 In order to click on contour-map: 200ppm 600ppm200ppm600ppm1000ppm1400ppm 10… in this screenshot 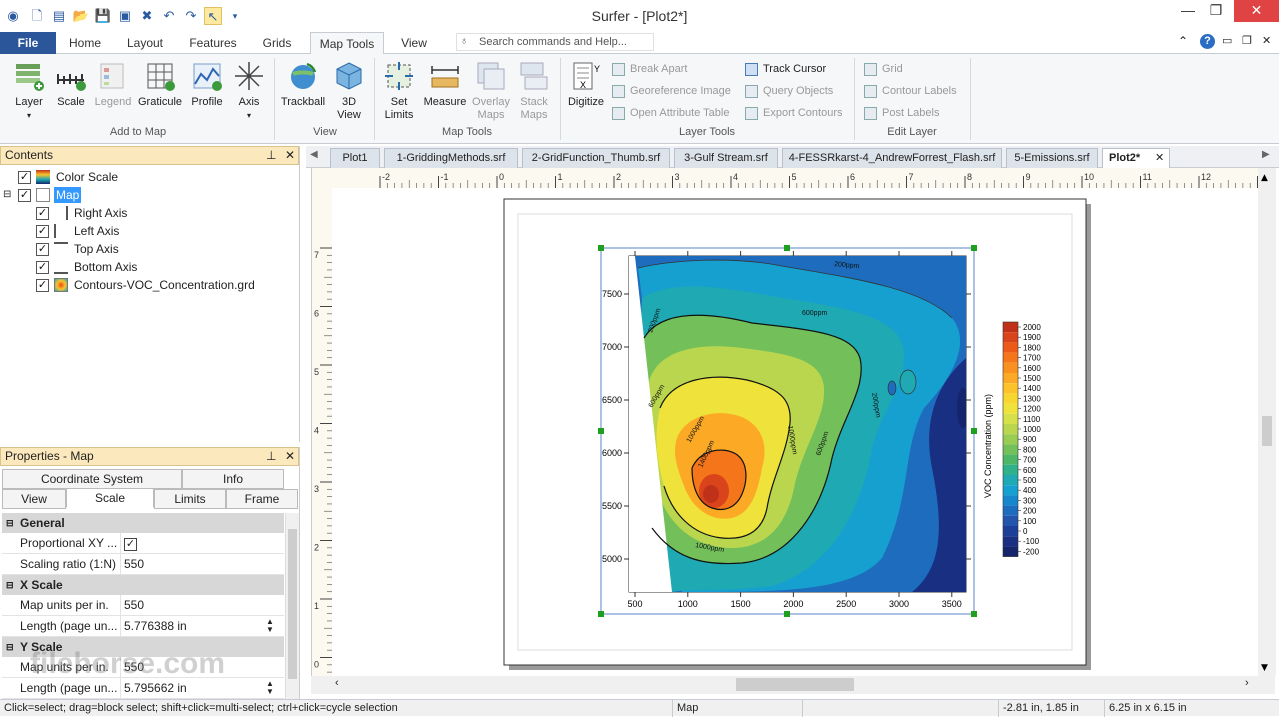, I will do `click(786, 430)`.